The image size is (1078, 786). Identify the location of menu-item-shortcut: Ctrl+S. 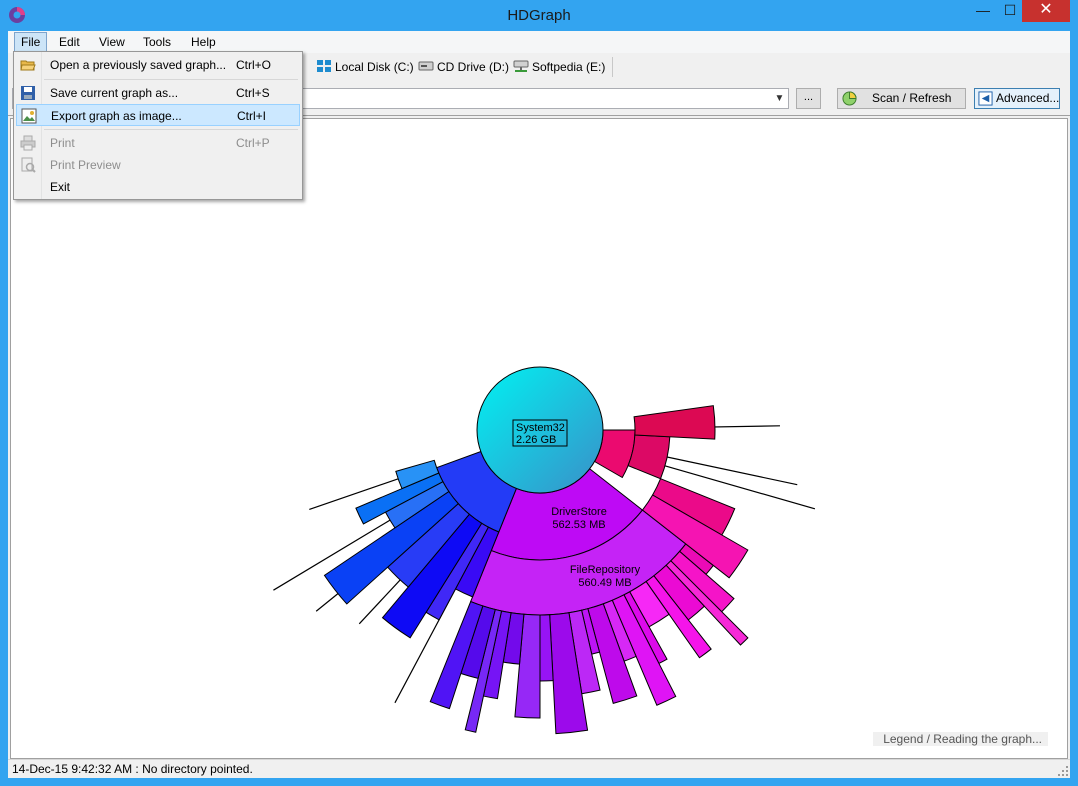
(253, 93).